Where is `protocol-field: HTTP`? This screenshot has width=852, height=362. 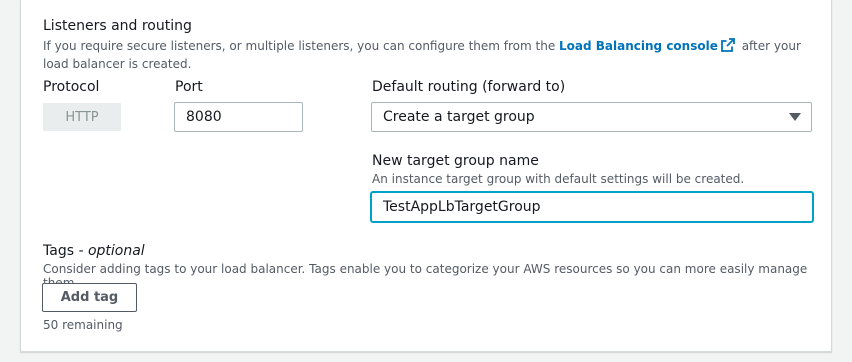 protocol-field: HTTP is located at coordinates (82, 117).